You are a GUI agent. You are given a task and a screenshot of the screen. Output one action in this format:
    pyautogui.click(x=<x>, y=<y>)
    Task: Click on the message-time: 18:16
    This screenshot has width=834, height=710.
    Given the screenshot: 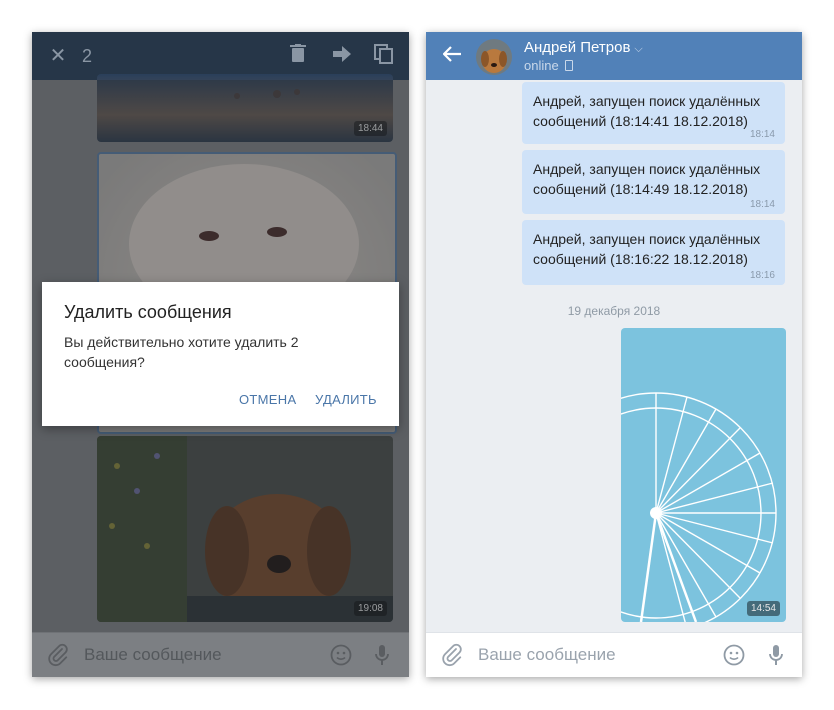 What is the action you would take?
    pyautogui.click(x=762, y=275)
    